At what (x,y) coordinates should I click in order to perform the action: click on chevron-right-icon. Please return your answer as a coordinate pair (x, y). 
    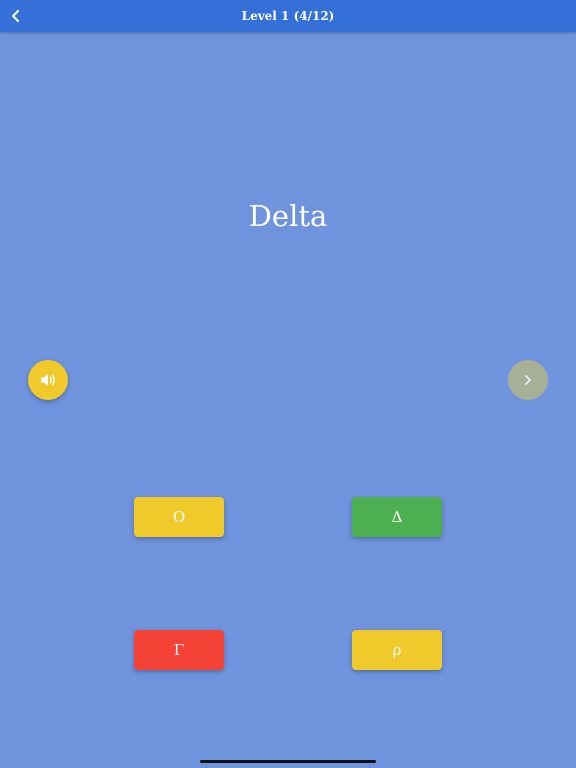
    Looking at the image, I should click on (528, 380).